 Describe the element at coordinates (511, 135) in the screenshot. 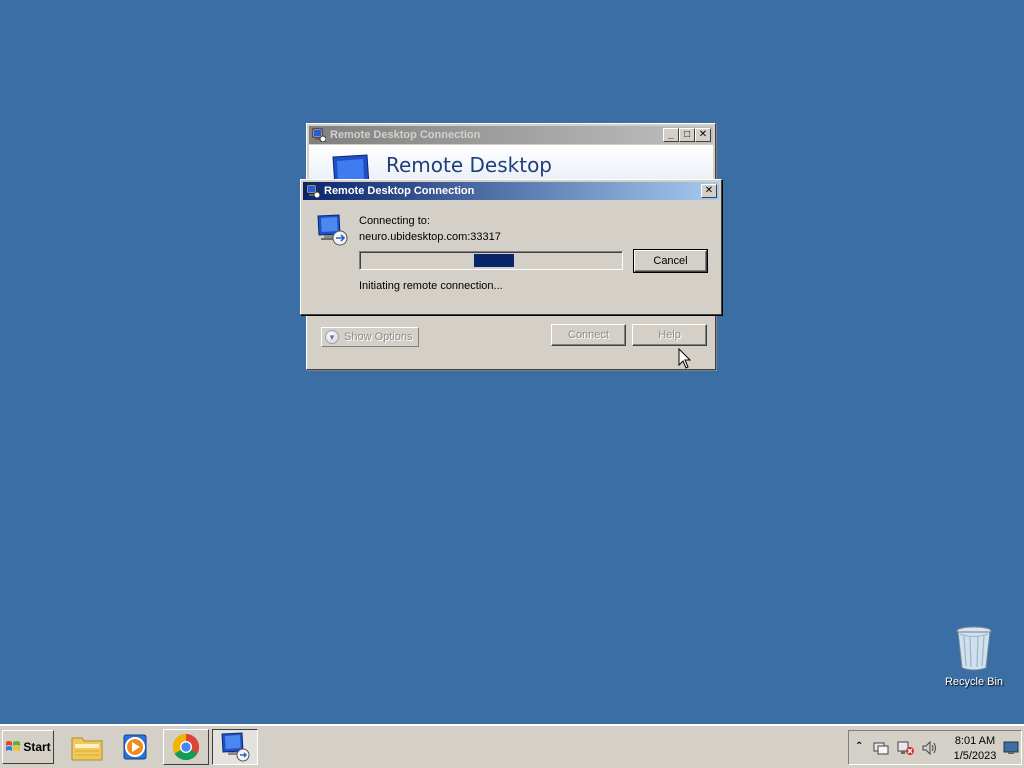

I see `rdc-main-titlebar: Remote Desktop Connection _ □ ✕` at that location.